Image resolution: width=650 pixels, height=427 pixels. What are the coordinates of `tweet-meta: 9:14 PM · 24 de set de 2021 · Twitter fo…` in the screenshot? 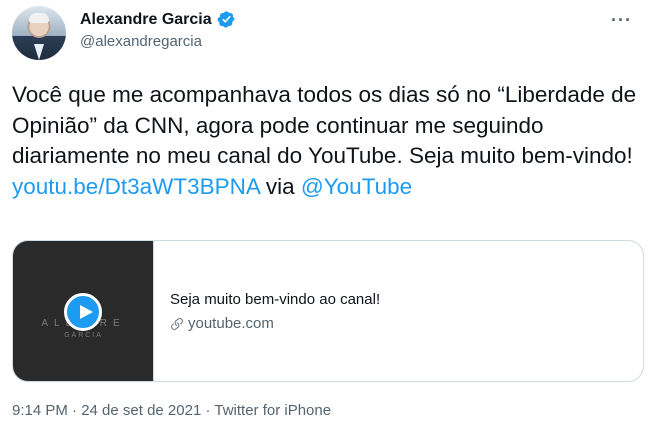 It's located at (171, 410).